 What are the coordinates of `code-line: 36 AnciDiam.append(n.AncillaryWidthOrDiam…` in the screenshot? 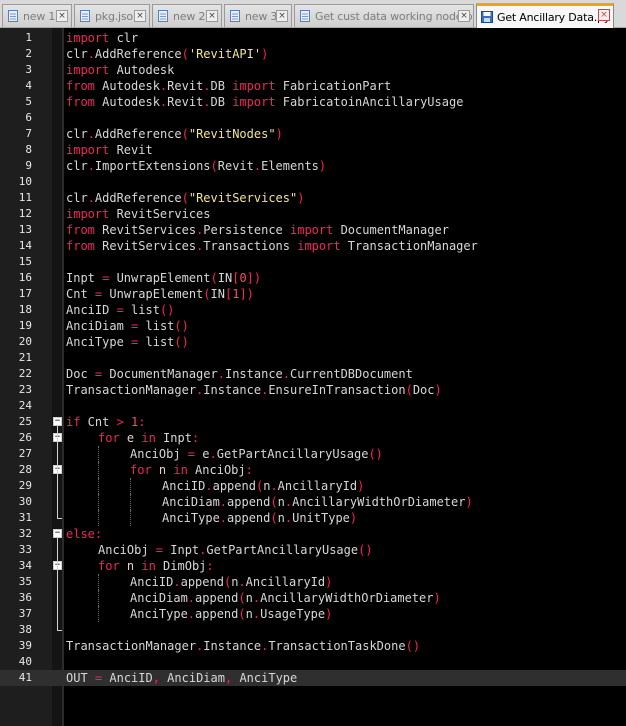 It's located at (313, 598).